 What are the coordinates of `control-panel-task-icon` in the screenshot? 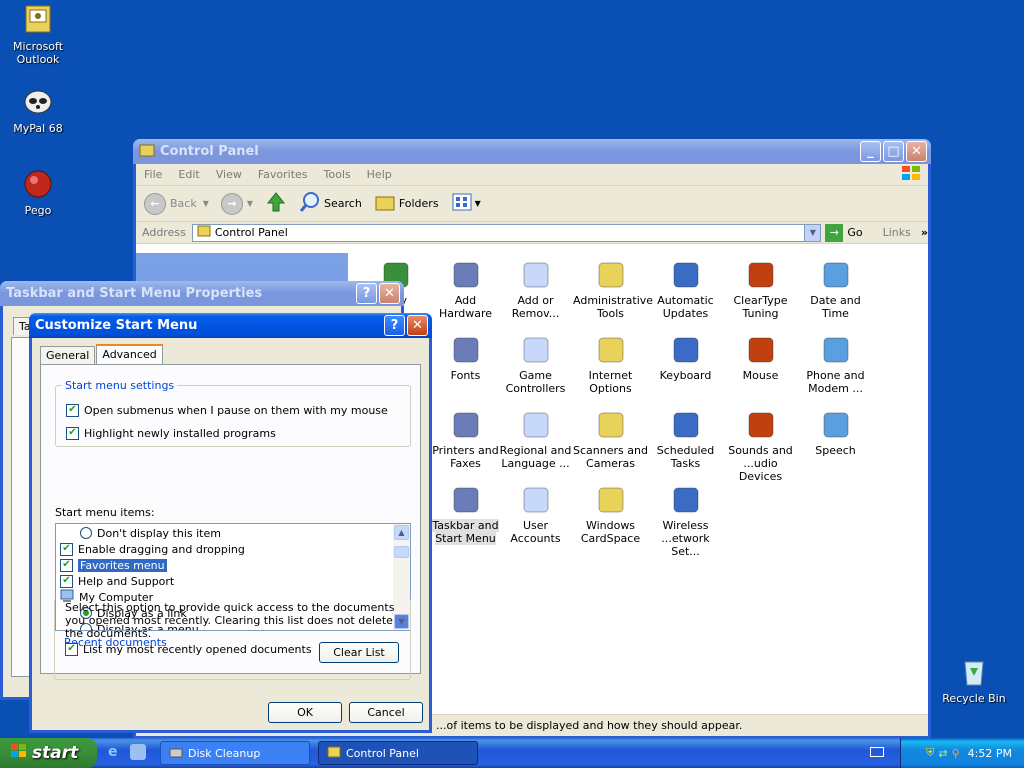 It's located at (334, 753).